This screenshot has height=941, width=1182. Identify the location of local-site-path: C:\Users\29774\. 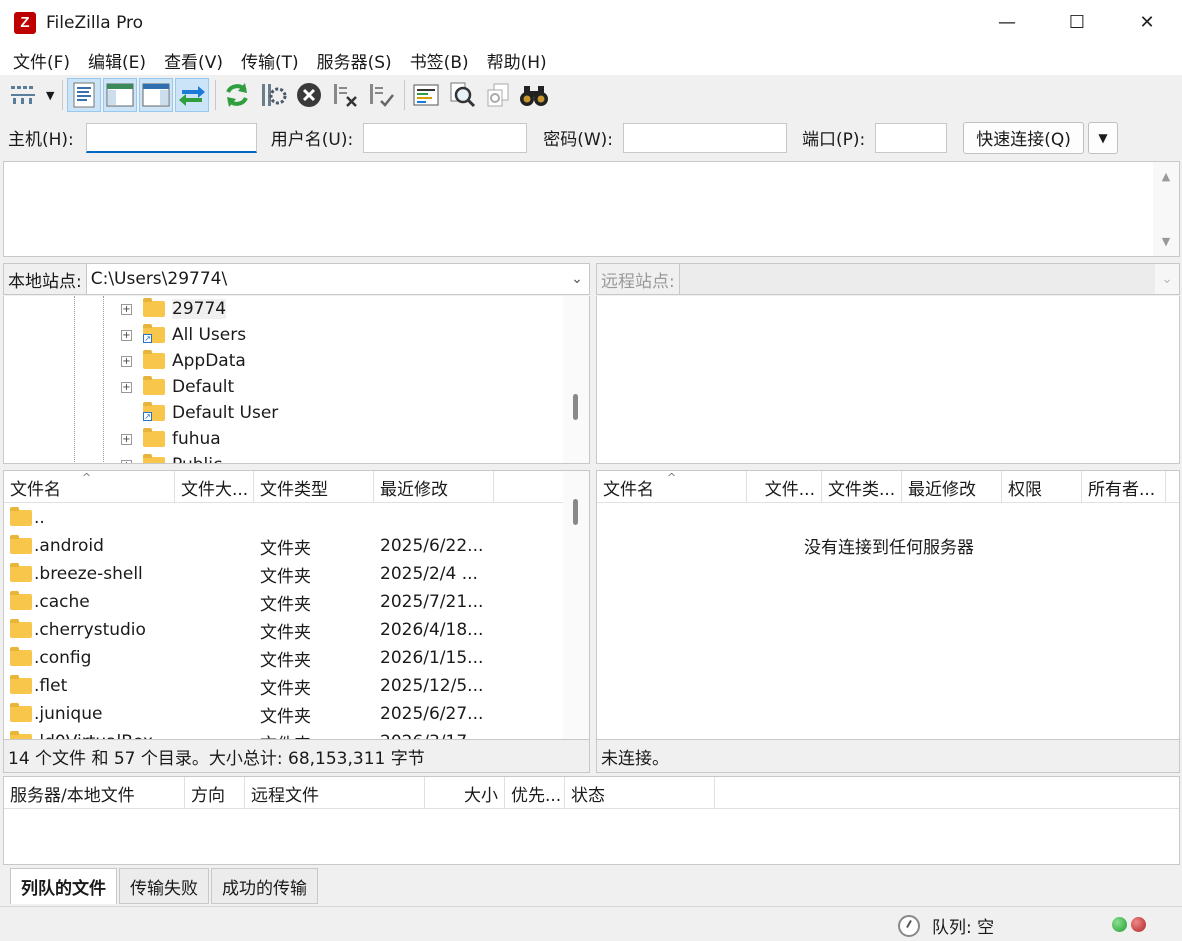
(326, 279).